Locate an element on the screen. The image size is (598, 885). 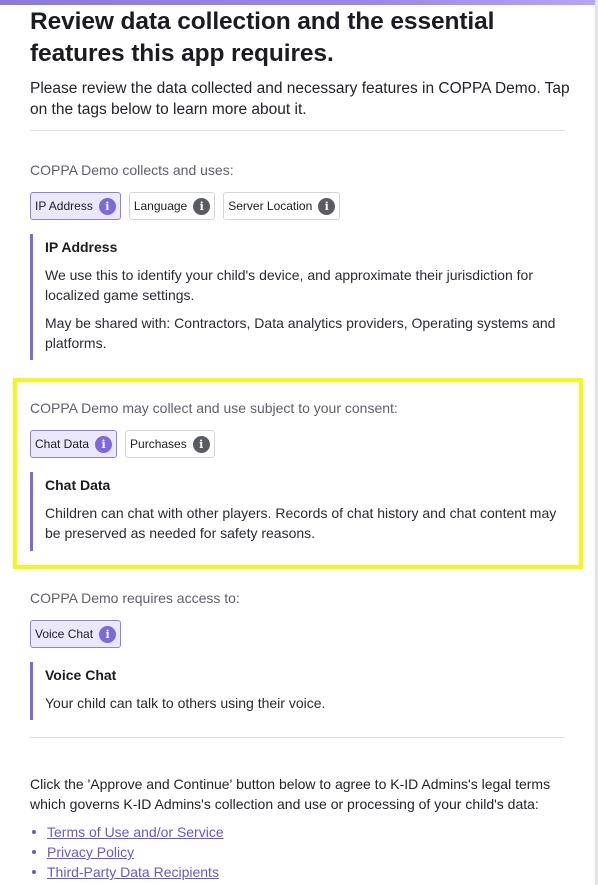
tag-label: Server Location is located at coordinates (270, 206).